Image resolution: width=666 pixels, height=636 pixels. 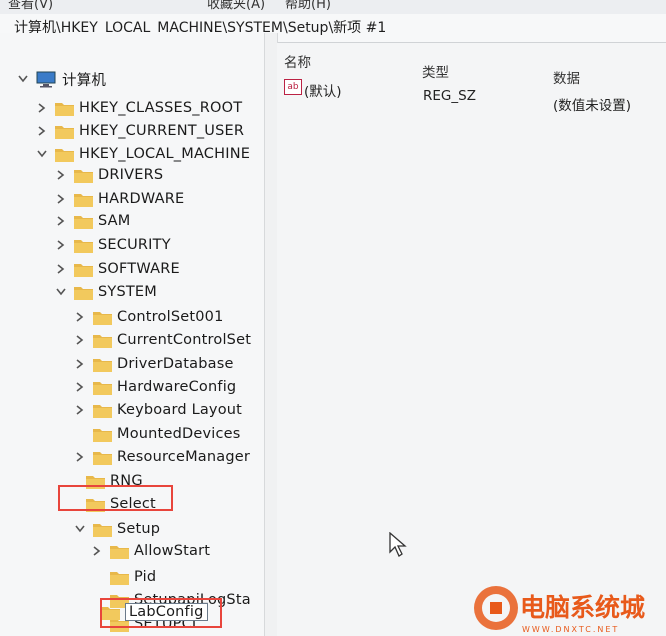 What do you see at coordinates (566, 77) in the screenshot?
I see `column-data-header: 数据` at bounding box center [566, 77].